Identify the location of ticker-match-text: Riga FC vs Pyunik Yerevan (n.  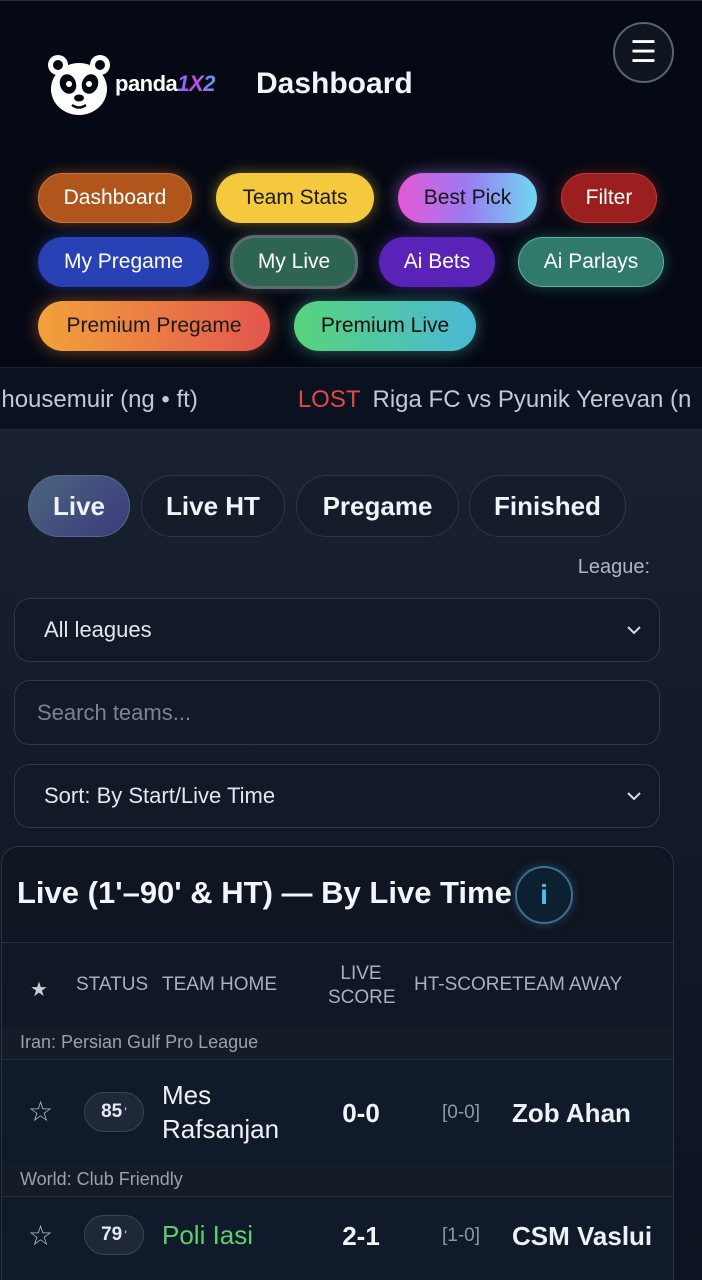
(532, 399).